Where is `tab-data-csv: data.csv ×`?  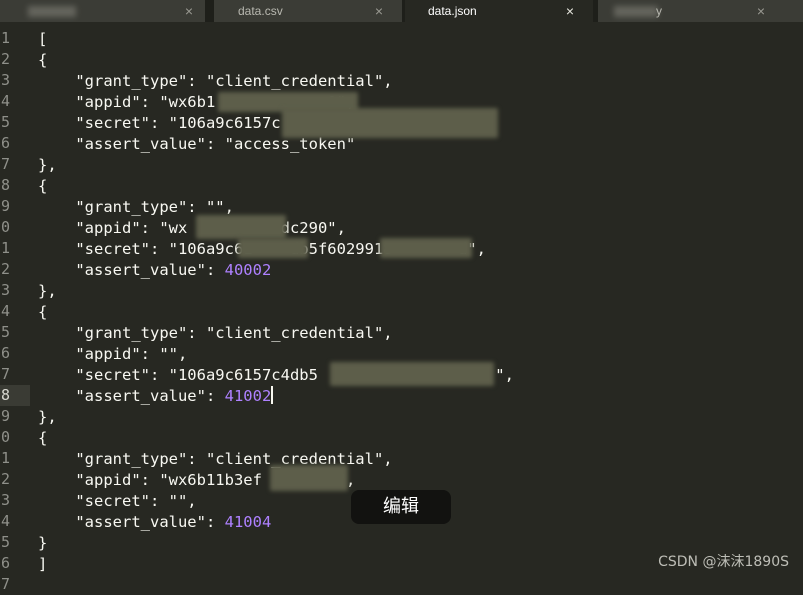 tab-data-csv: data.csv × is located at coordinates (308, 11).